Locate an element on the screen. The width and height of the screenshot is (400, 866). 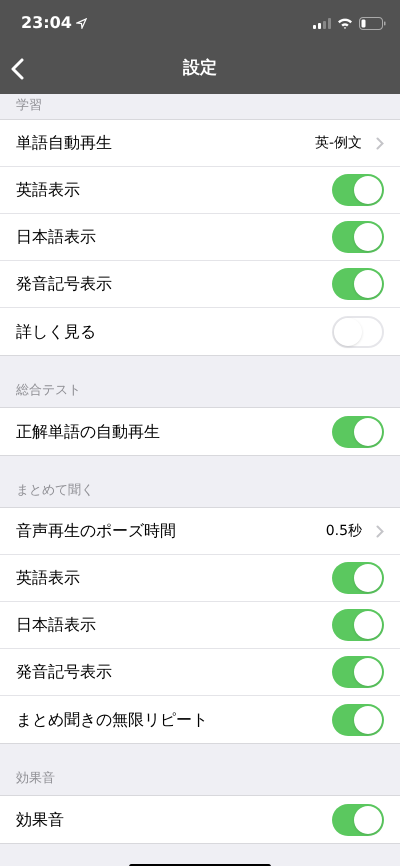
setting-label: 詳しく見る is located at coordinates (56, 331).